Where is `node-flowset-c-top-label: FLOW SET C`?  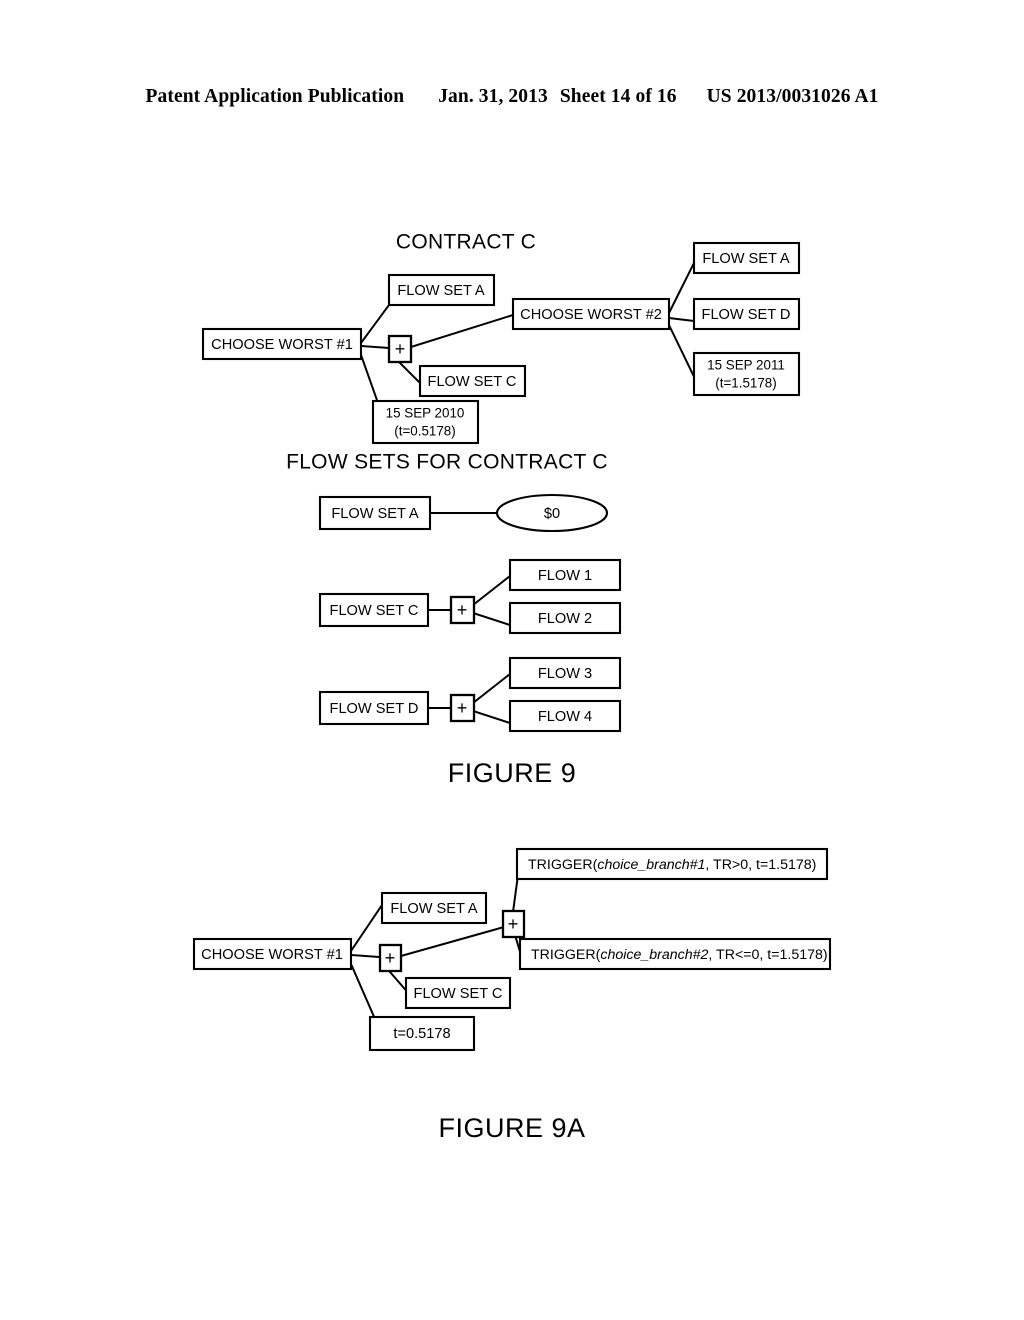
node-flowset-c-top-label: FLOW SET C is located at coordinates (472, 382).